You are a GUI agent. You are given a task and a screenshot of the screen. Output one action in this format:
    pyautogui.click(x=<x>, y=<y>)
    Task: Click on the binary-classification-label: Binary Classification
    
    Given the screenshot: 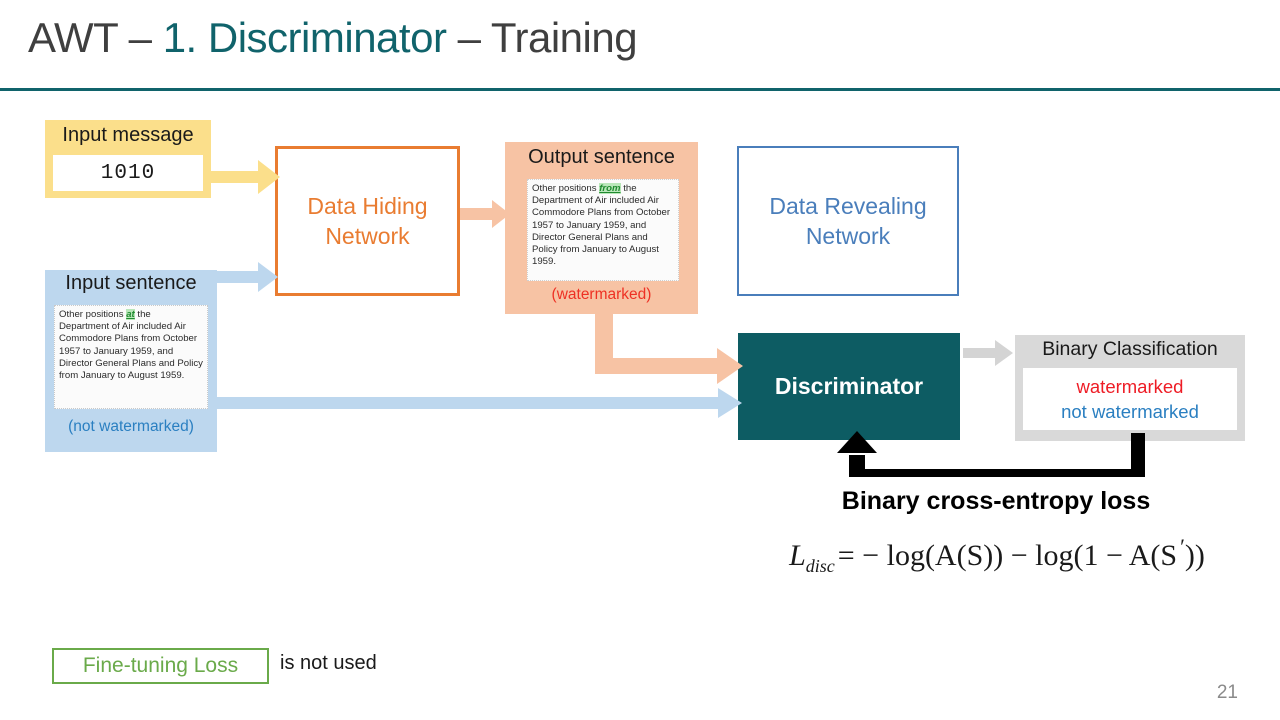 What is the action you would take?
    pyautogui.click(x=1130, y=349)
    